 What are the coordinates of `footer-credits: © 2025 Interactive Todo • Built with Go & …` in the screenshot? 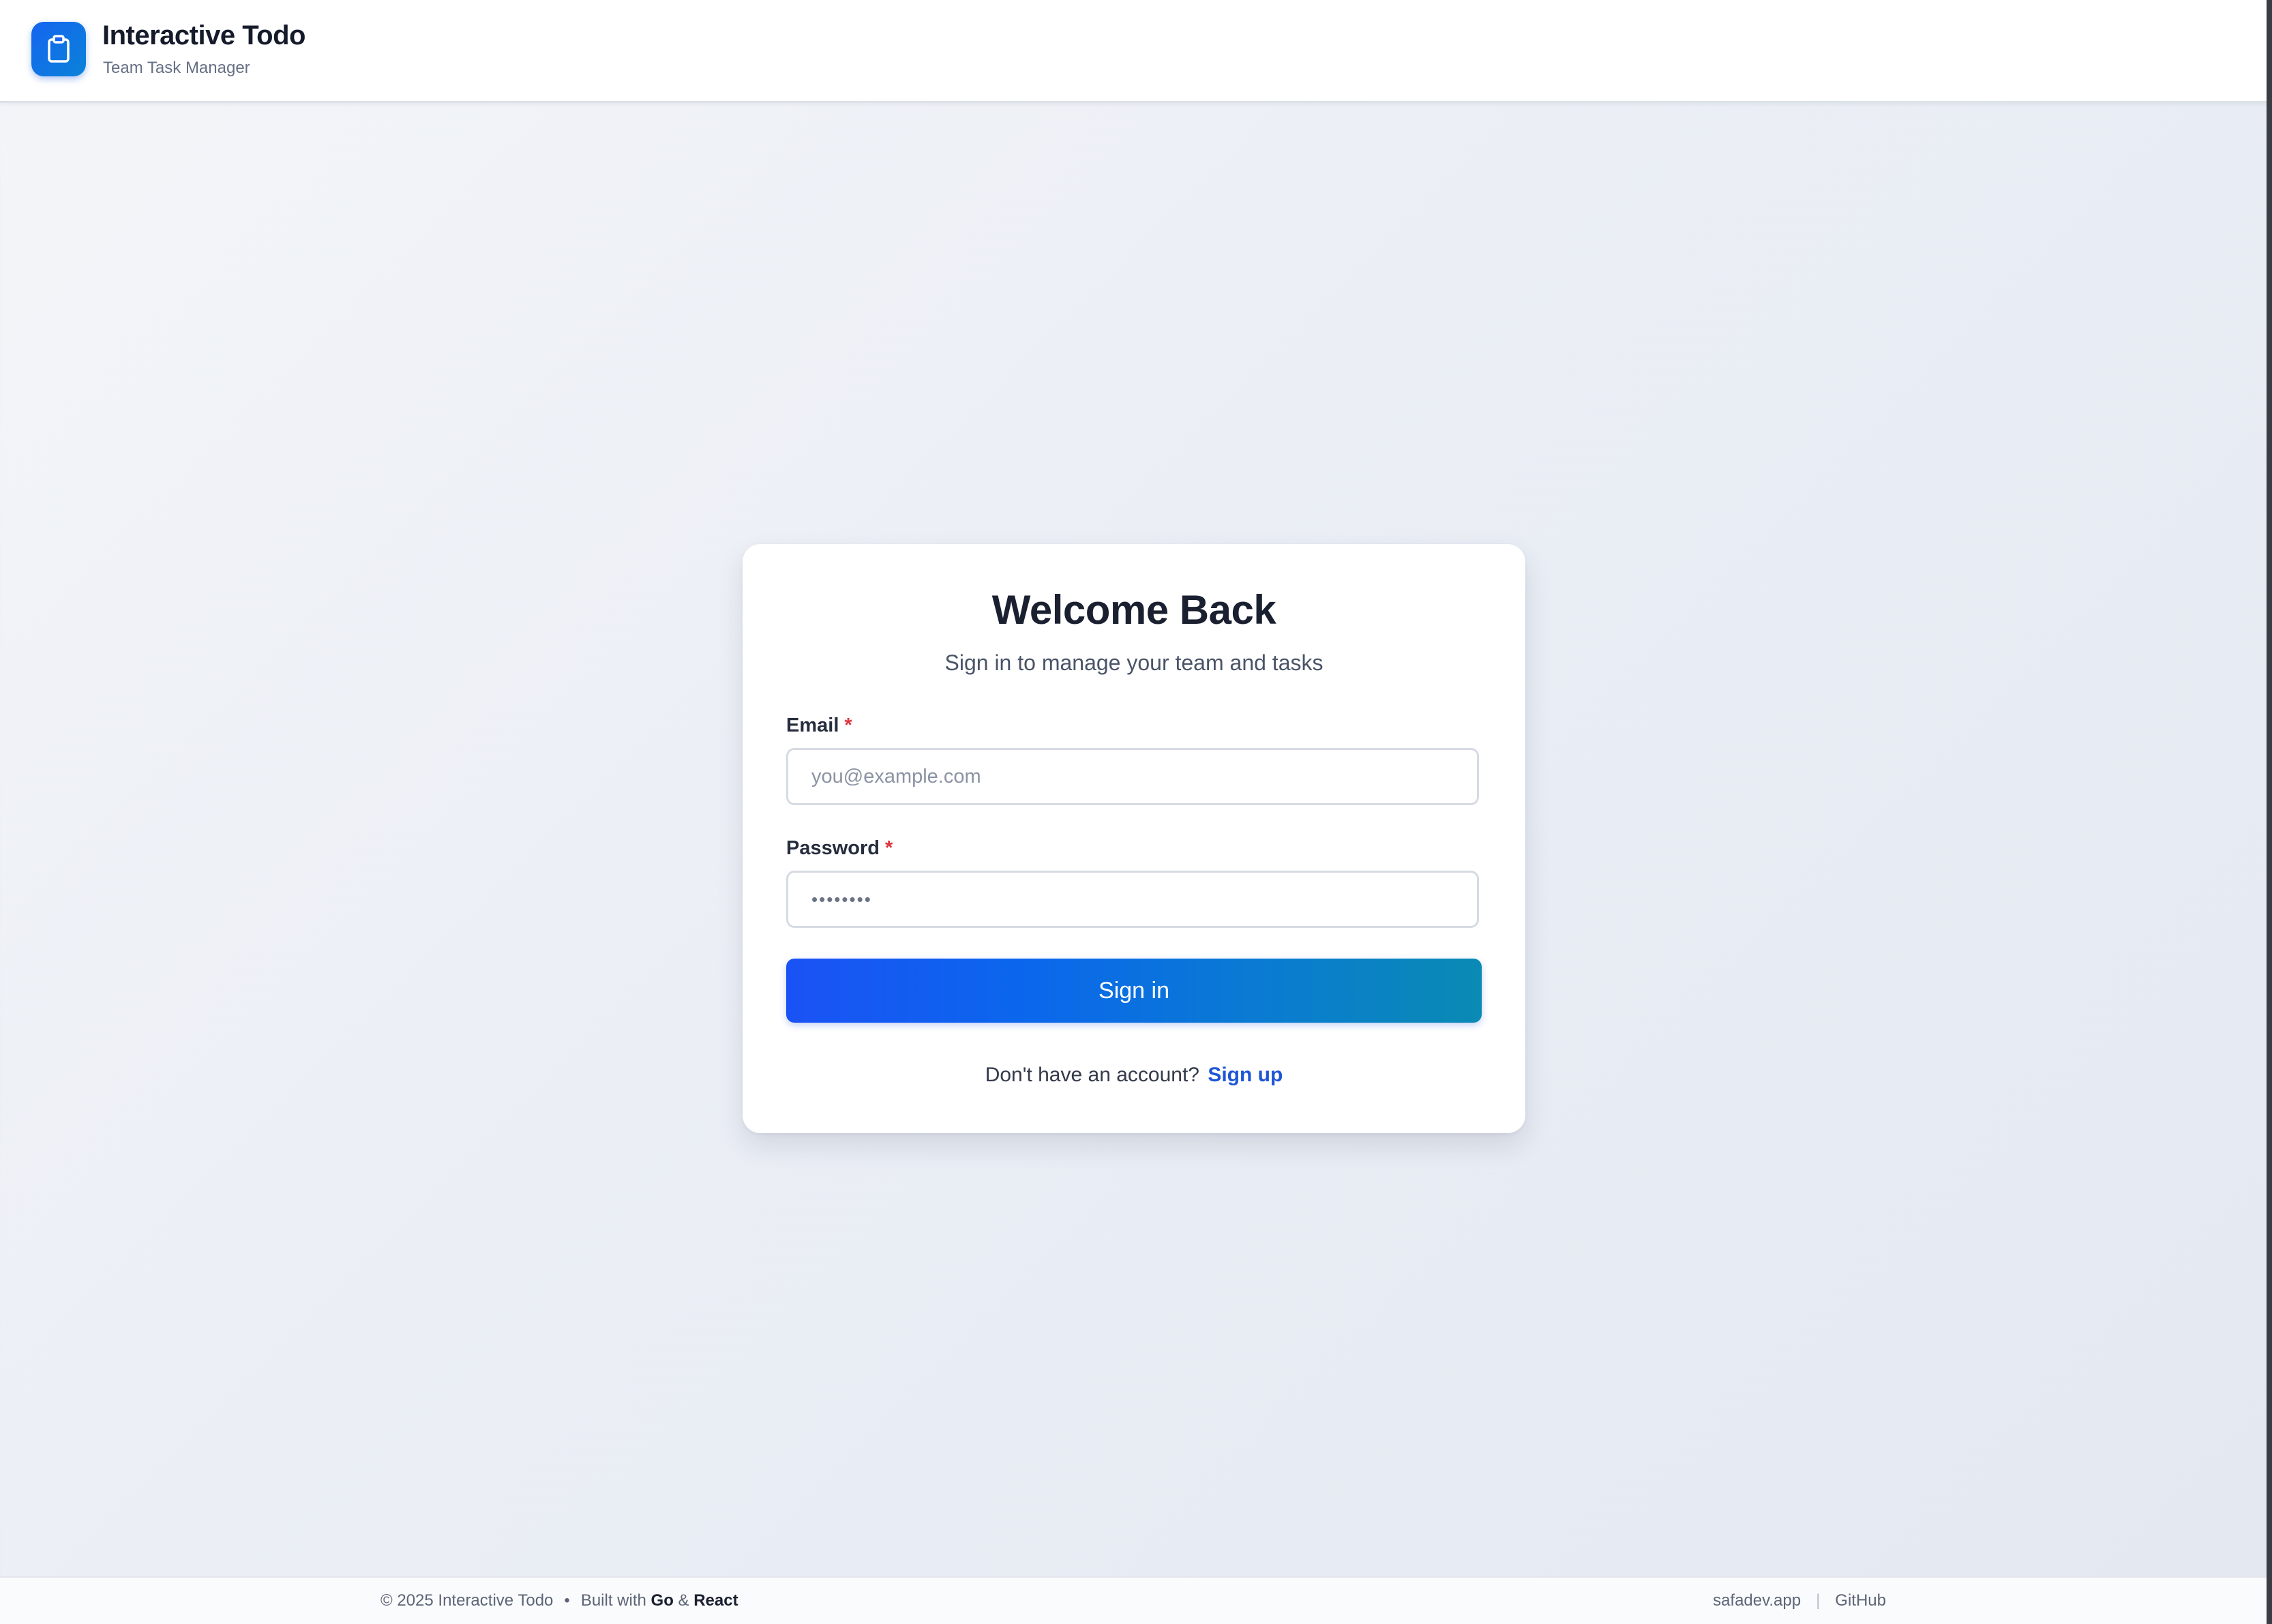 It's located at (559, 1601).